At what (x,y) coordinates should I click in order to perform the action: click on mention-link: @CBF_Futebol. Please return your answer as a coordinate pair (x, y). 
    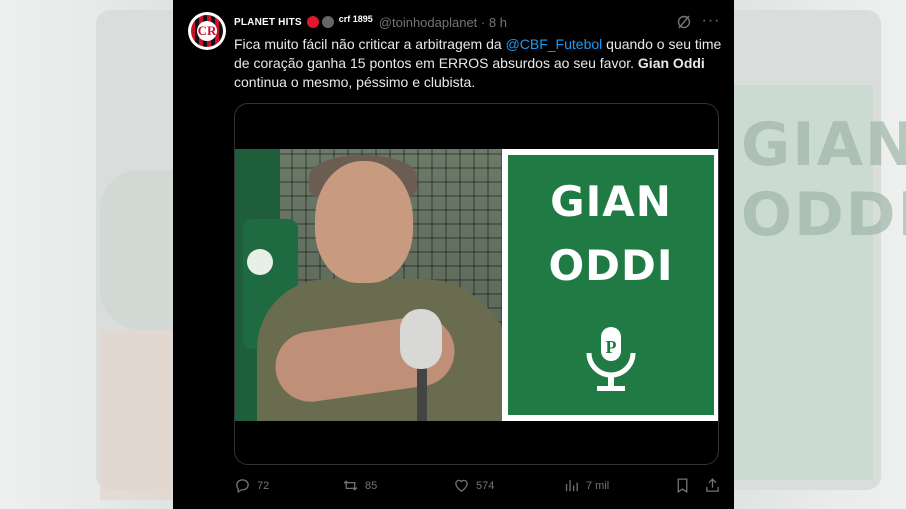
    Looking at the image, I should click on (554, 44).